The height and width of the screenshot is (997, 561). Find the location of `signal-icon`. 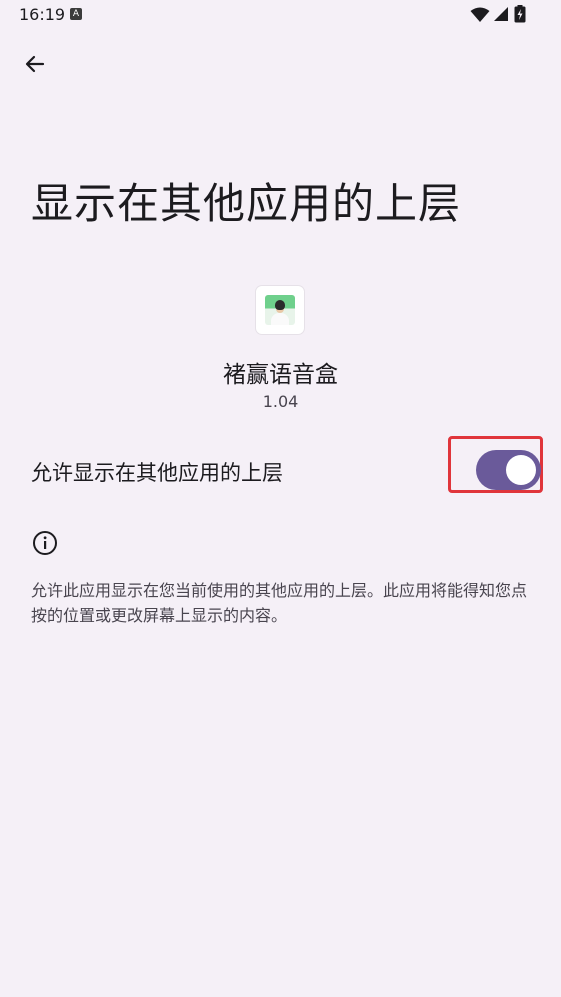

signal-icon is located at coordinates (501, 14).